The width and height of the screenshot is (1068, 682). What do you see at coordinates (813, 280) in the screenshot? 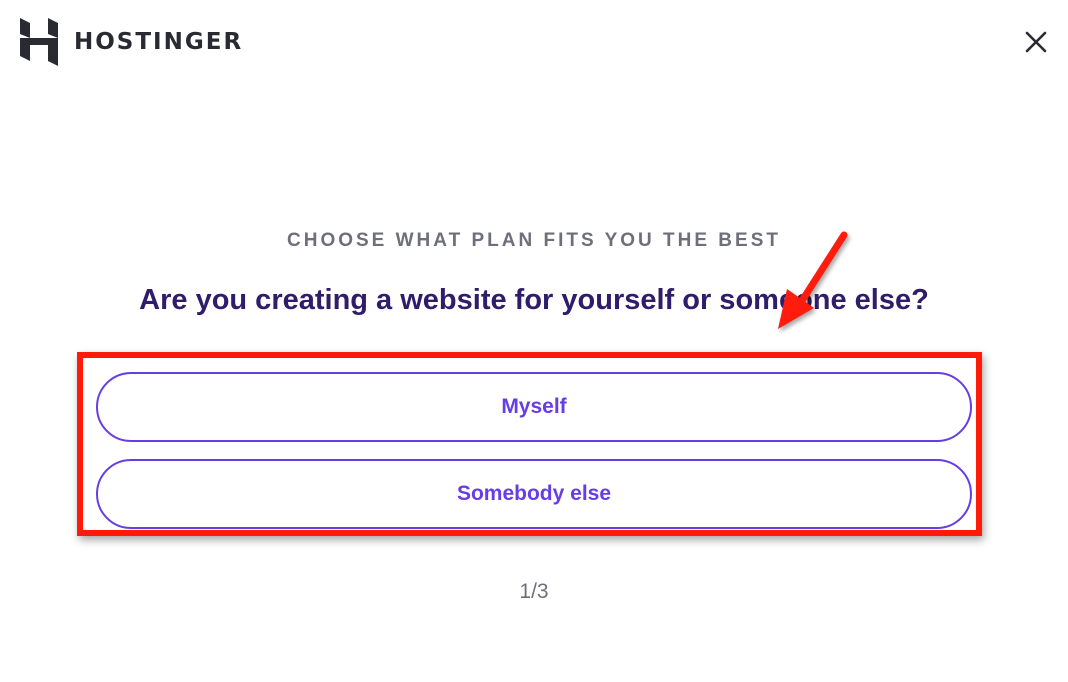
I see `red-arrow-icon` at bounding box center [813, 280].